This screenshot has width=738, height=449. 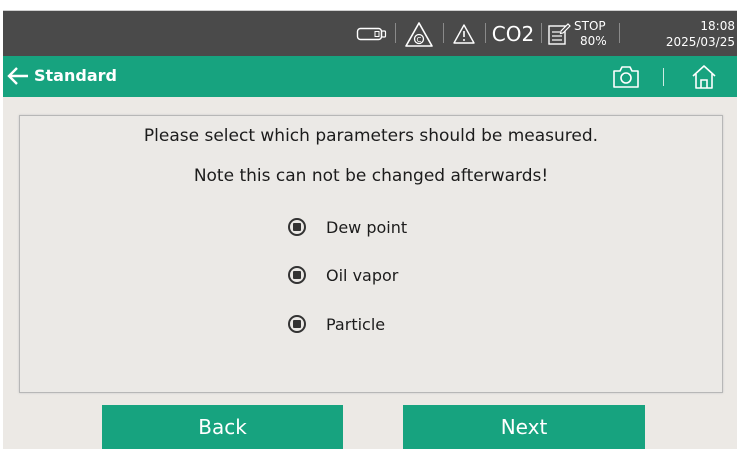 I want to click on warning-text: Note this can not be changed afterwards!, so click(x=371, y=176).